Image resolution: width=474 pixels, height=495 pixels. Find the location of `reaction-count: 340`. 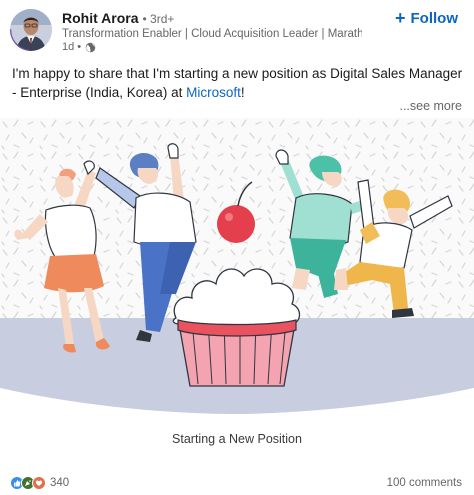

reaction-count: 340 is located at coordinates (60, 483).